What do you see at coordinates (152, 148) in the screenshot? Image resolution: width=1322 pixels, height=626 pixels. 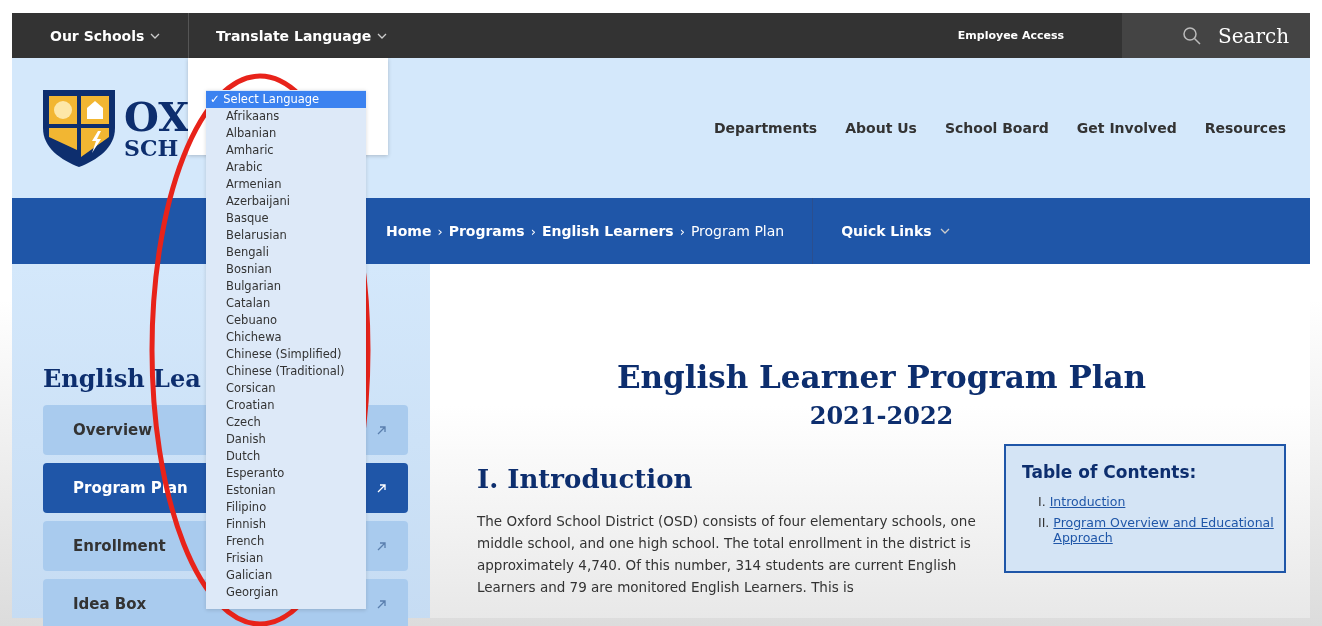 I see `school-name-text: SCH` at bounding box center [152, 148].